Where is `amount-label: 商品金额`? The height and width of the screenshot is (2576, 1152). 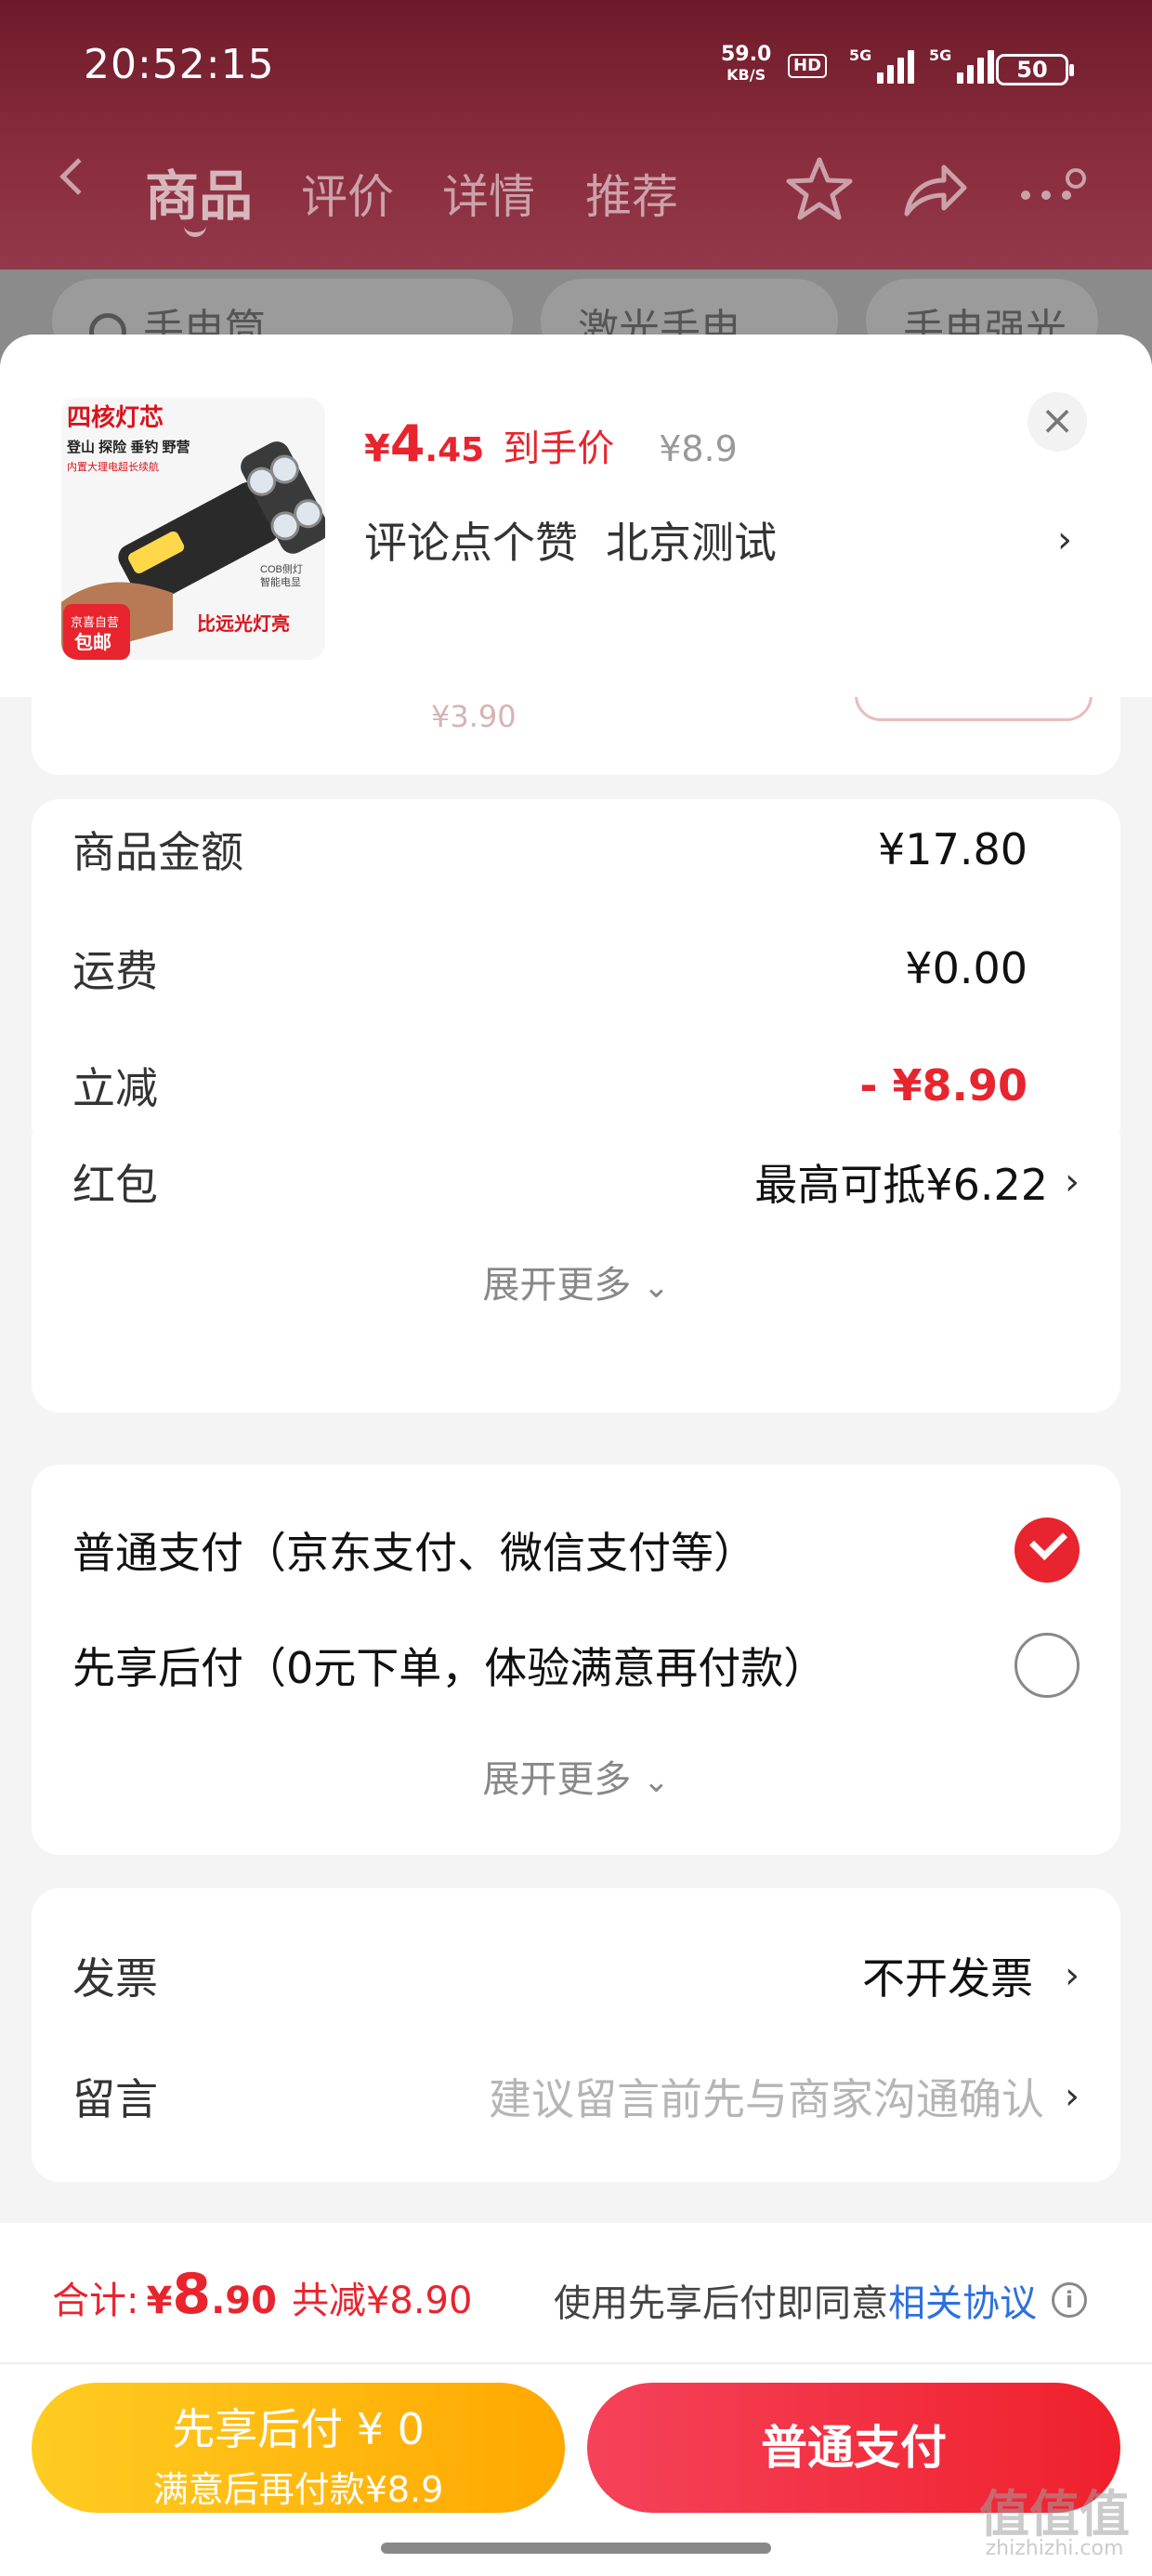 amount-label: 商品金额 is located at coordinates (157, 852).